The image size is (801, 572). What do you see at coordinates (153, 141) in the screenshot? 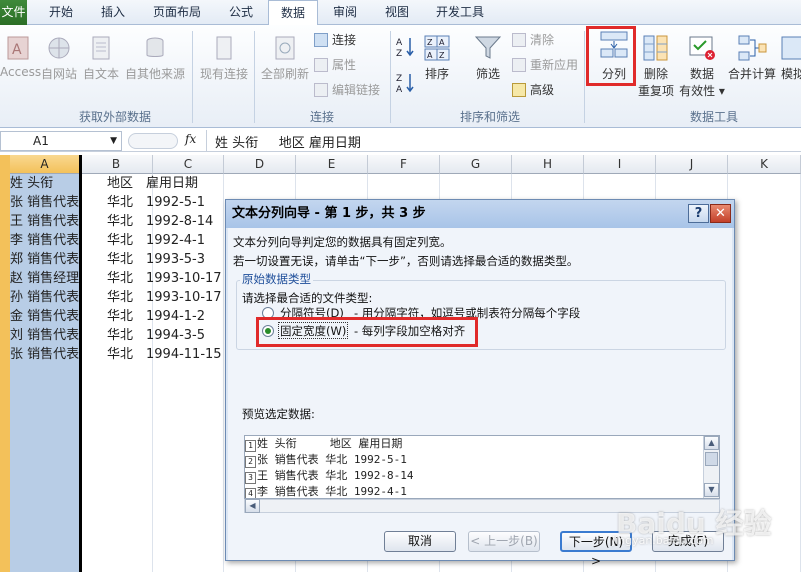
I see `formula-bar-handle` at bounding box center [153, 141].